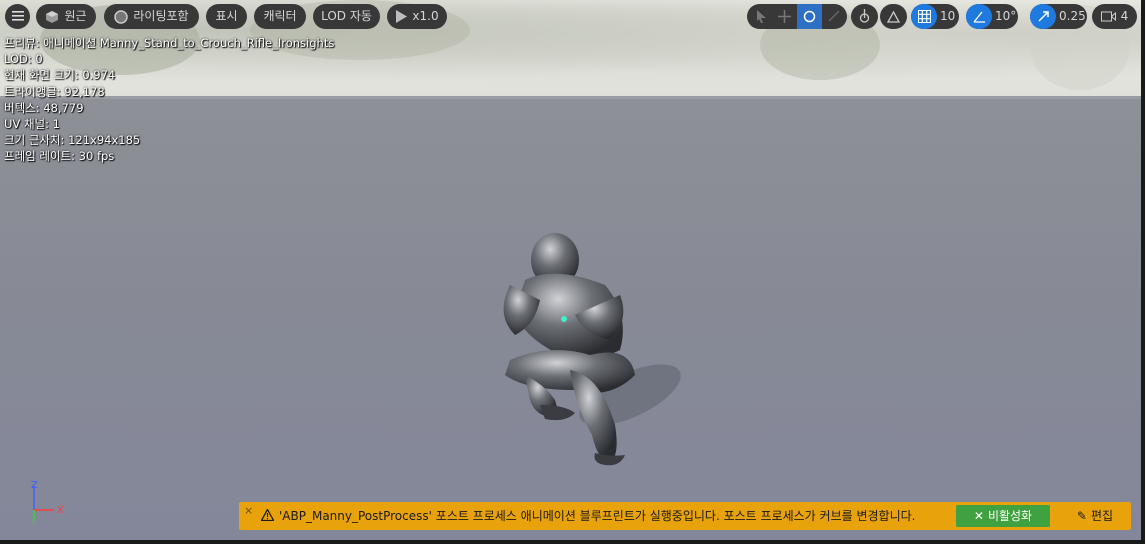 The height and width of the screenshot is (544, 1145). I want to click on show-button: 표시, so click(226, 16).